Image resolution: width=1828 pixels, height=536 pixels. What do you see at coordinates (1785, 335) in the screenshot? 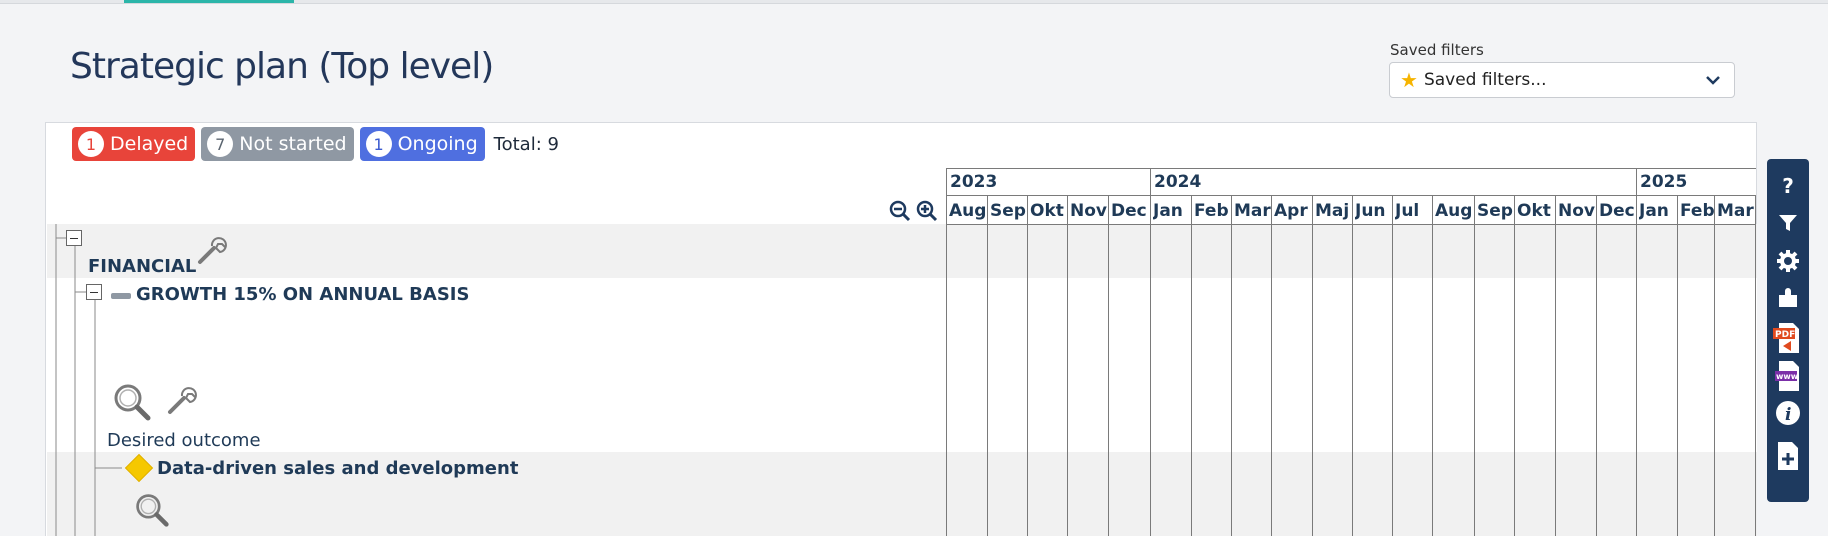
I see `svg-text: PDF` at bounding box center [1785, 335].